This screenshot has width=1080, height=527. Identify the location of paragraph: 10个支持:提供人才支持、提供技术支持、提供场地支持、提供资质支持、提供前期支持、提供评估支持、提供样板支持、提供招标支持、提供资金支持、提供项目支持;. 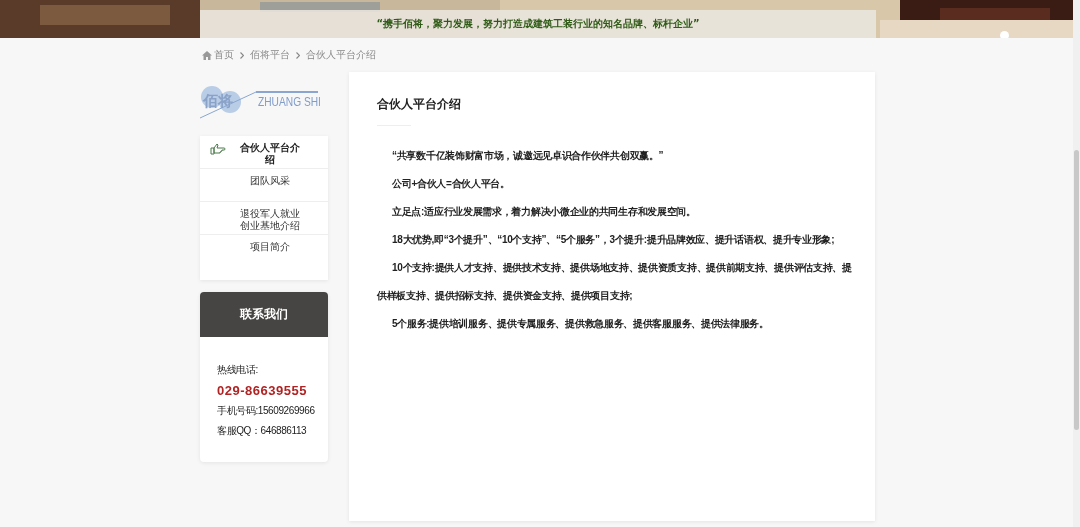
(614, 282).